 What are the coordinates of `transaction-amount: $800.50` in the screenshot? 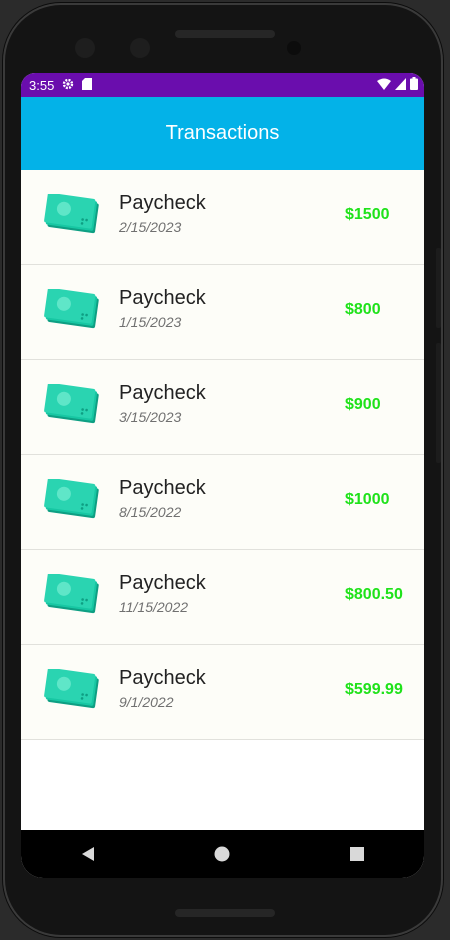 It's located at (374, 594).